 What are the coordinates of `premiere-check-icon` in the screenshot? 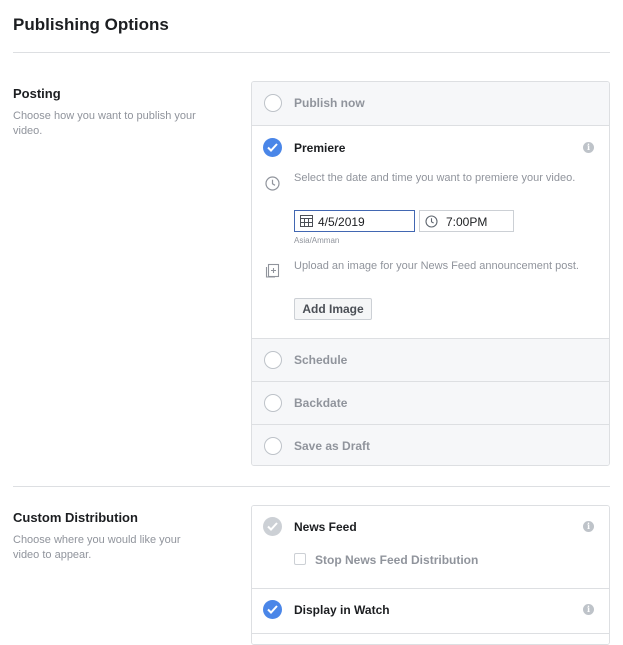 It's located at (272, 147).